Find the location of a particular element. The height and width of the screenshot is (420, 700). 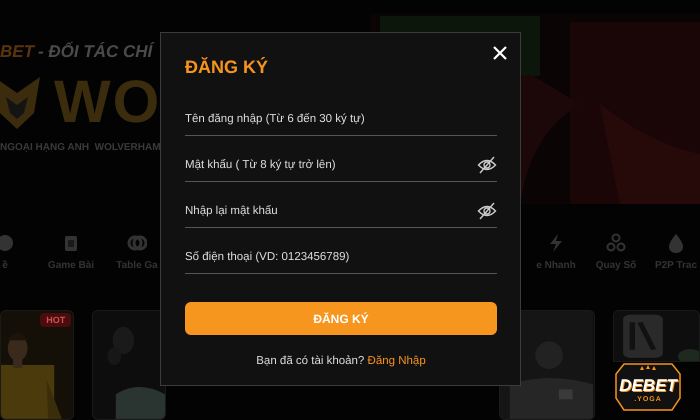

input-field: Mật khẩu ( Từ 8 ký tự trở lên) is located at coordinates (331, 164).